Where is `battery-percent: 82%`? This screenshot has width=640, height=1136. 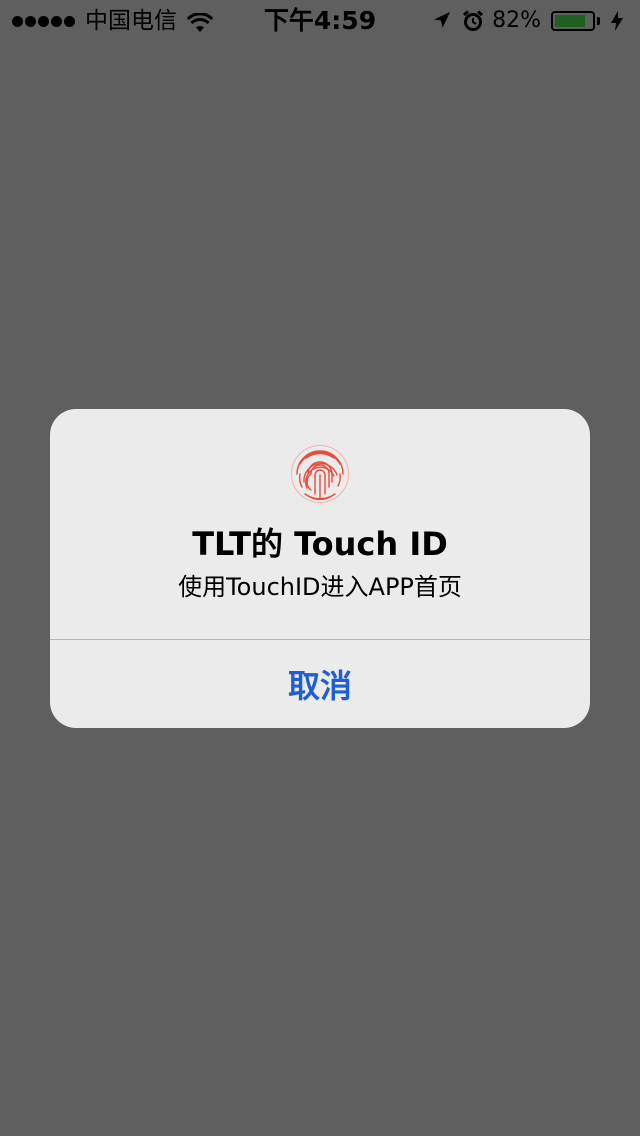 battery-percent: 82% is located at coordinates (516, 20).